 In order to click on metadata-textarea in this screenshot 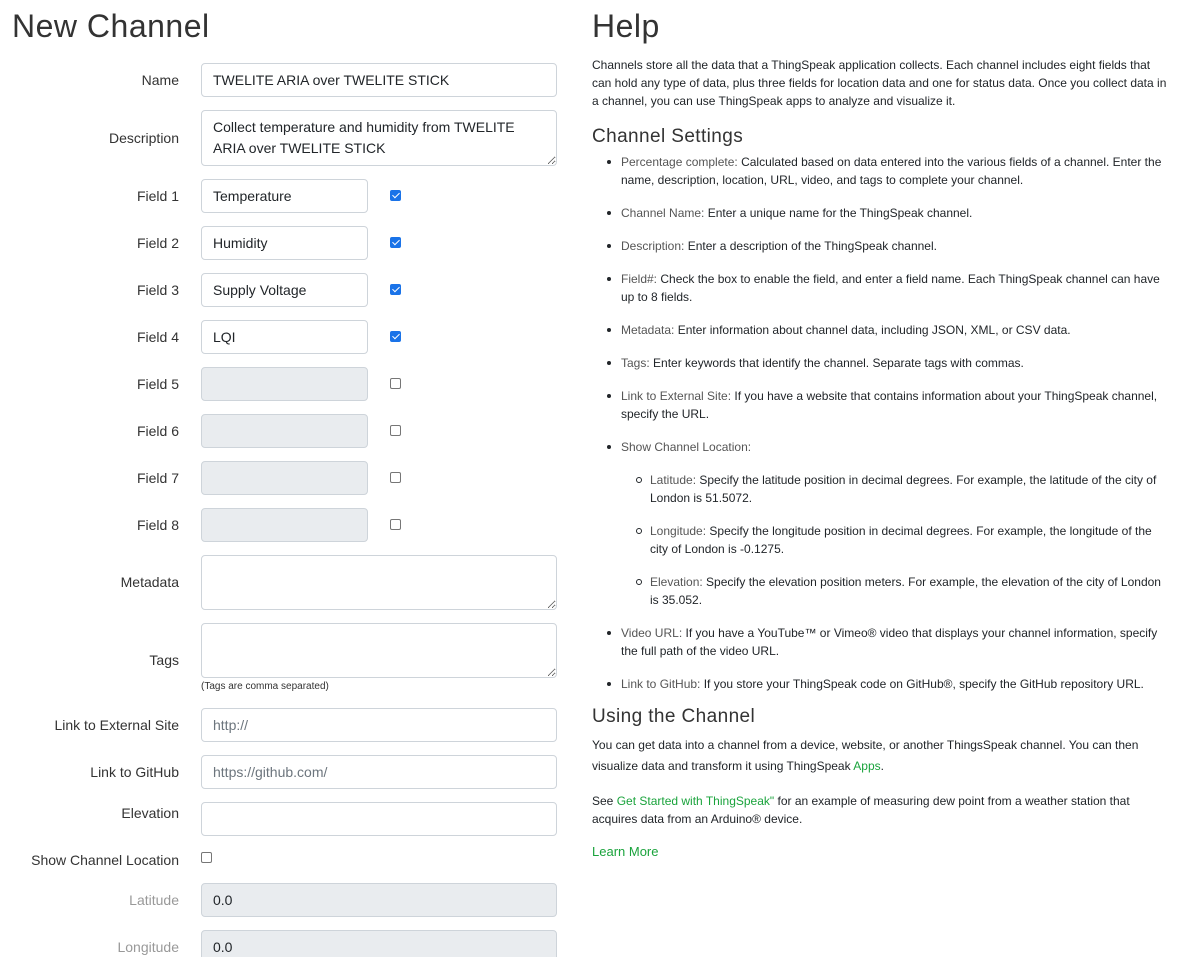, I will do `click(379, 582)`.